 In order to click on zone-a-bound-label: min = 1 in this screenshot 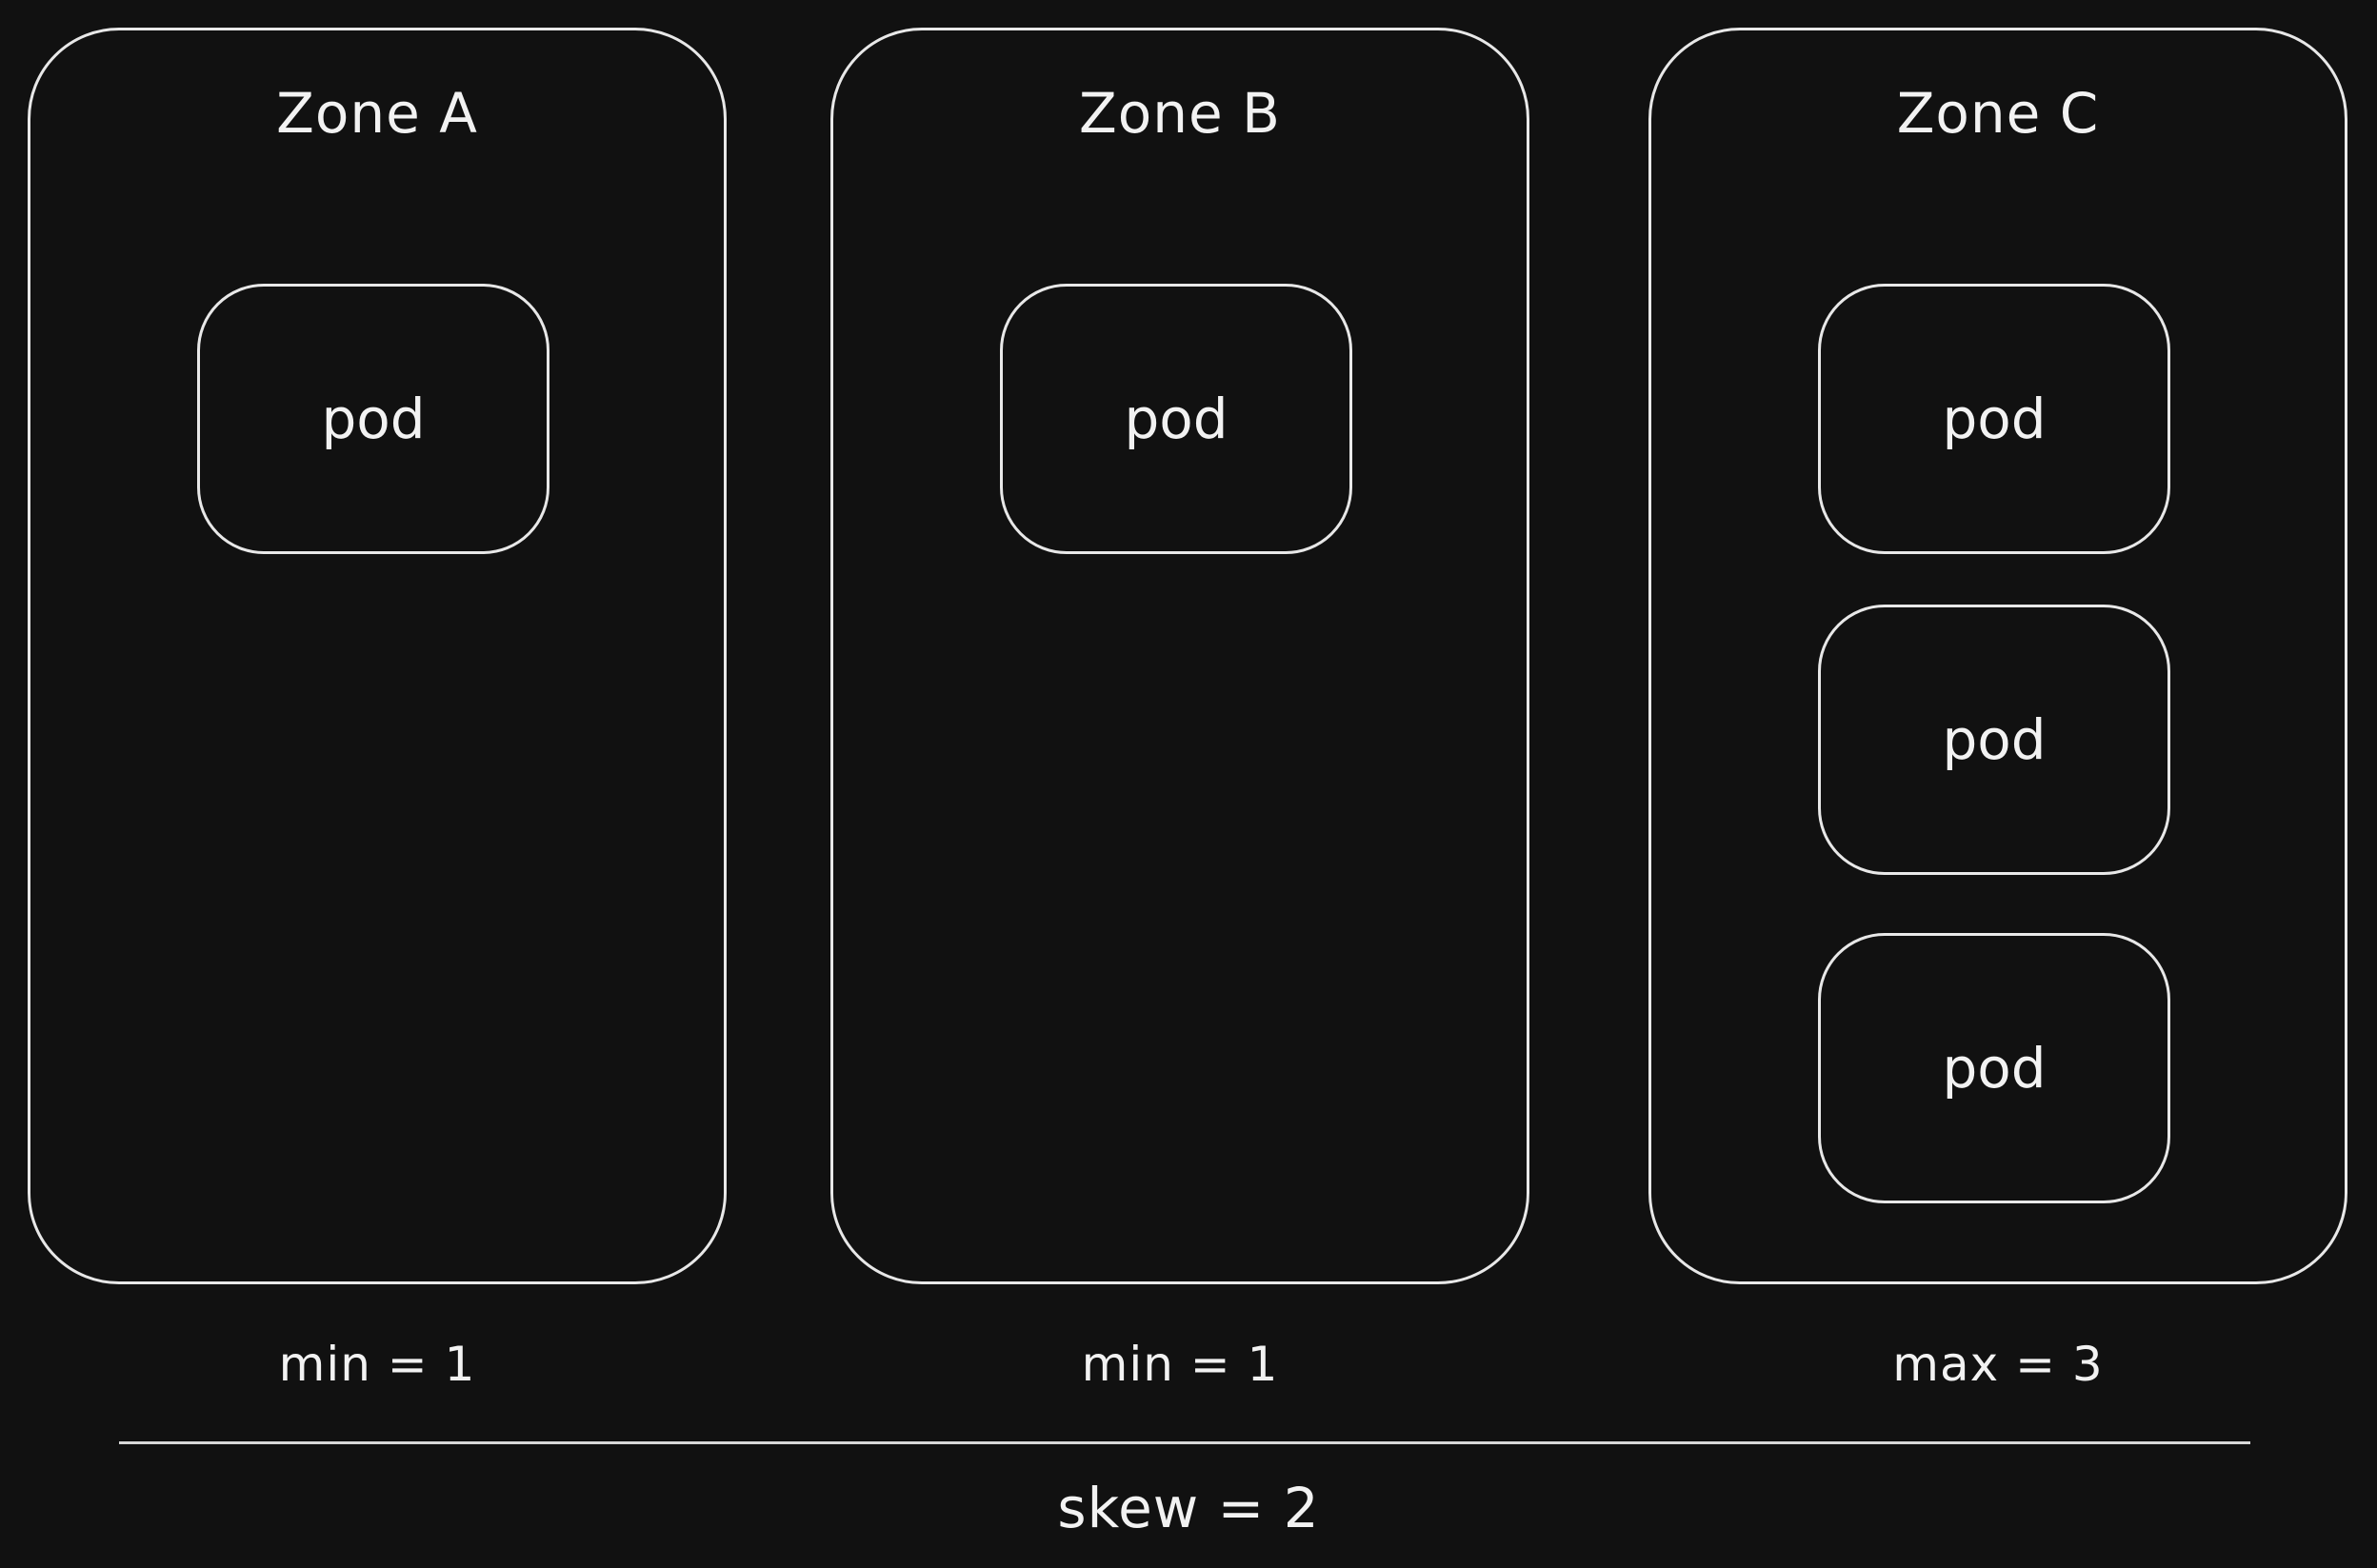, I will do `click(377, 1365)`.